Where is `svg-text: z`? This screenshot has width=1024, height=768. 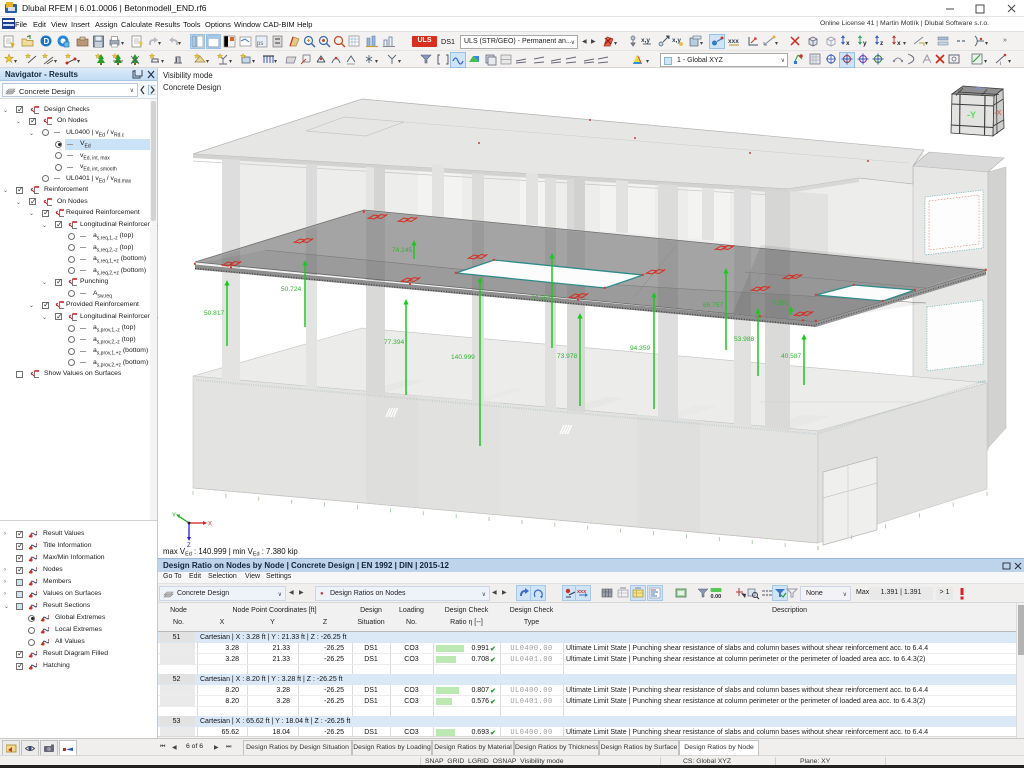
svg-text: z is located at coordinates (882, 43).